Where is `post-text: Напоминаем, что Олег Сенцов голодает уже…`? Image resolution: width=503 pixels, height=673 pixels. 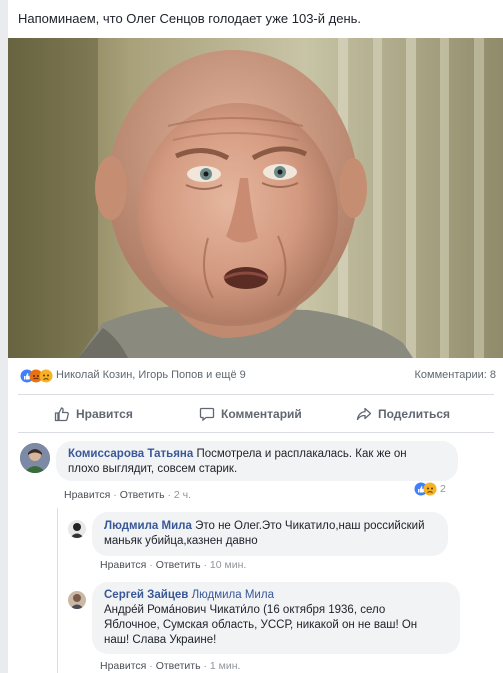 post-text: Напоминаем, что Олег Сенцов голодает уже… is located at coordinates (190, 18).